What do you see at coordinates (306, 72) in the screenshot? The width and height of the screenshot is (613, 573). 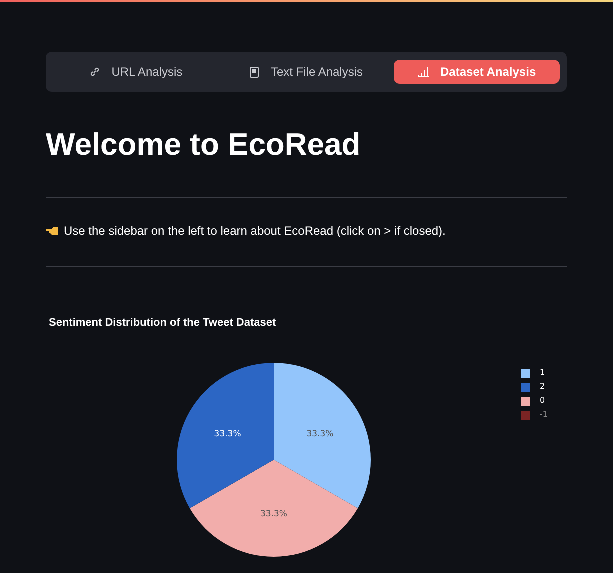 I see `tab: Text File Analysis` at bounding box center [306, 72].